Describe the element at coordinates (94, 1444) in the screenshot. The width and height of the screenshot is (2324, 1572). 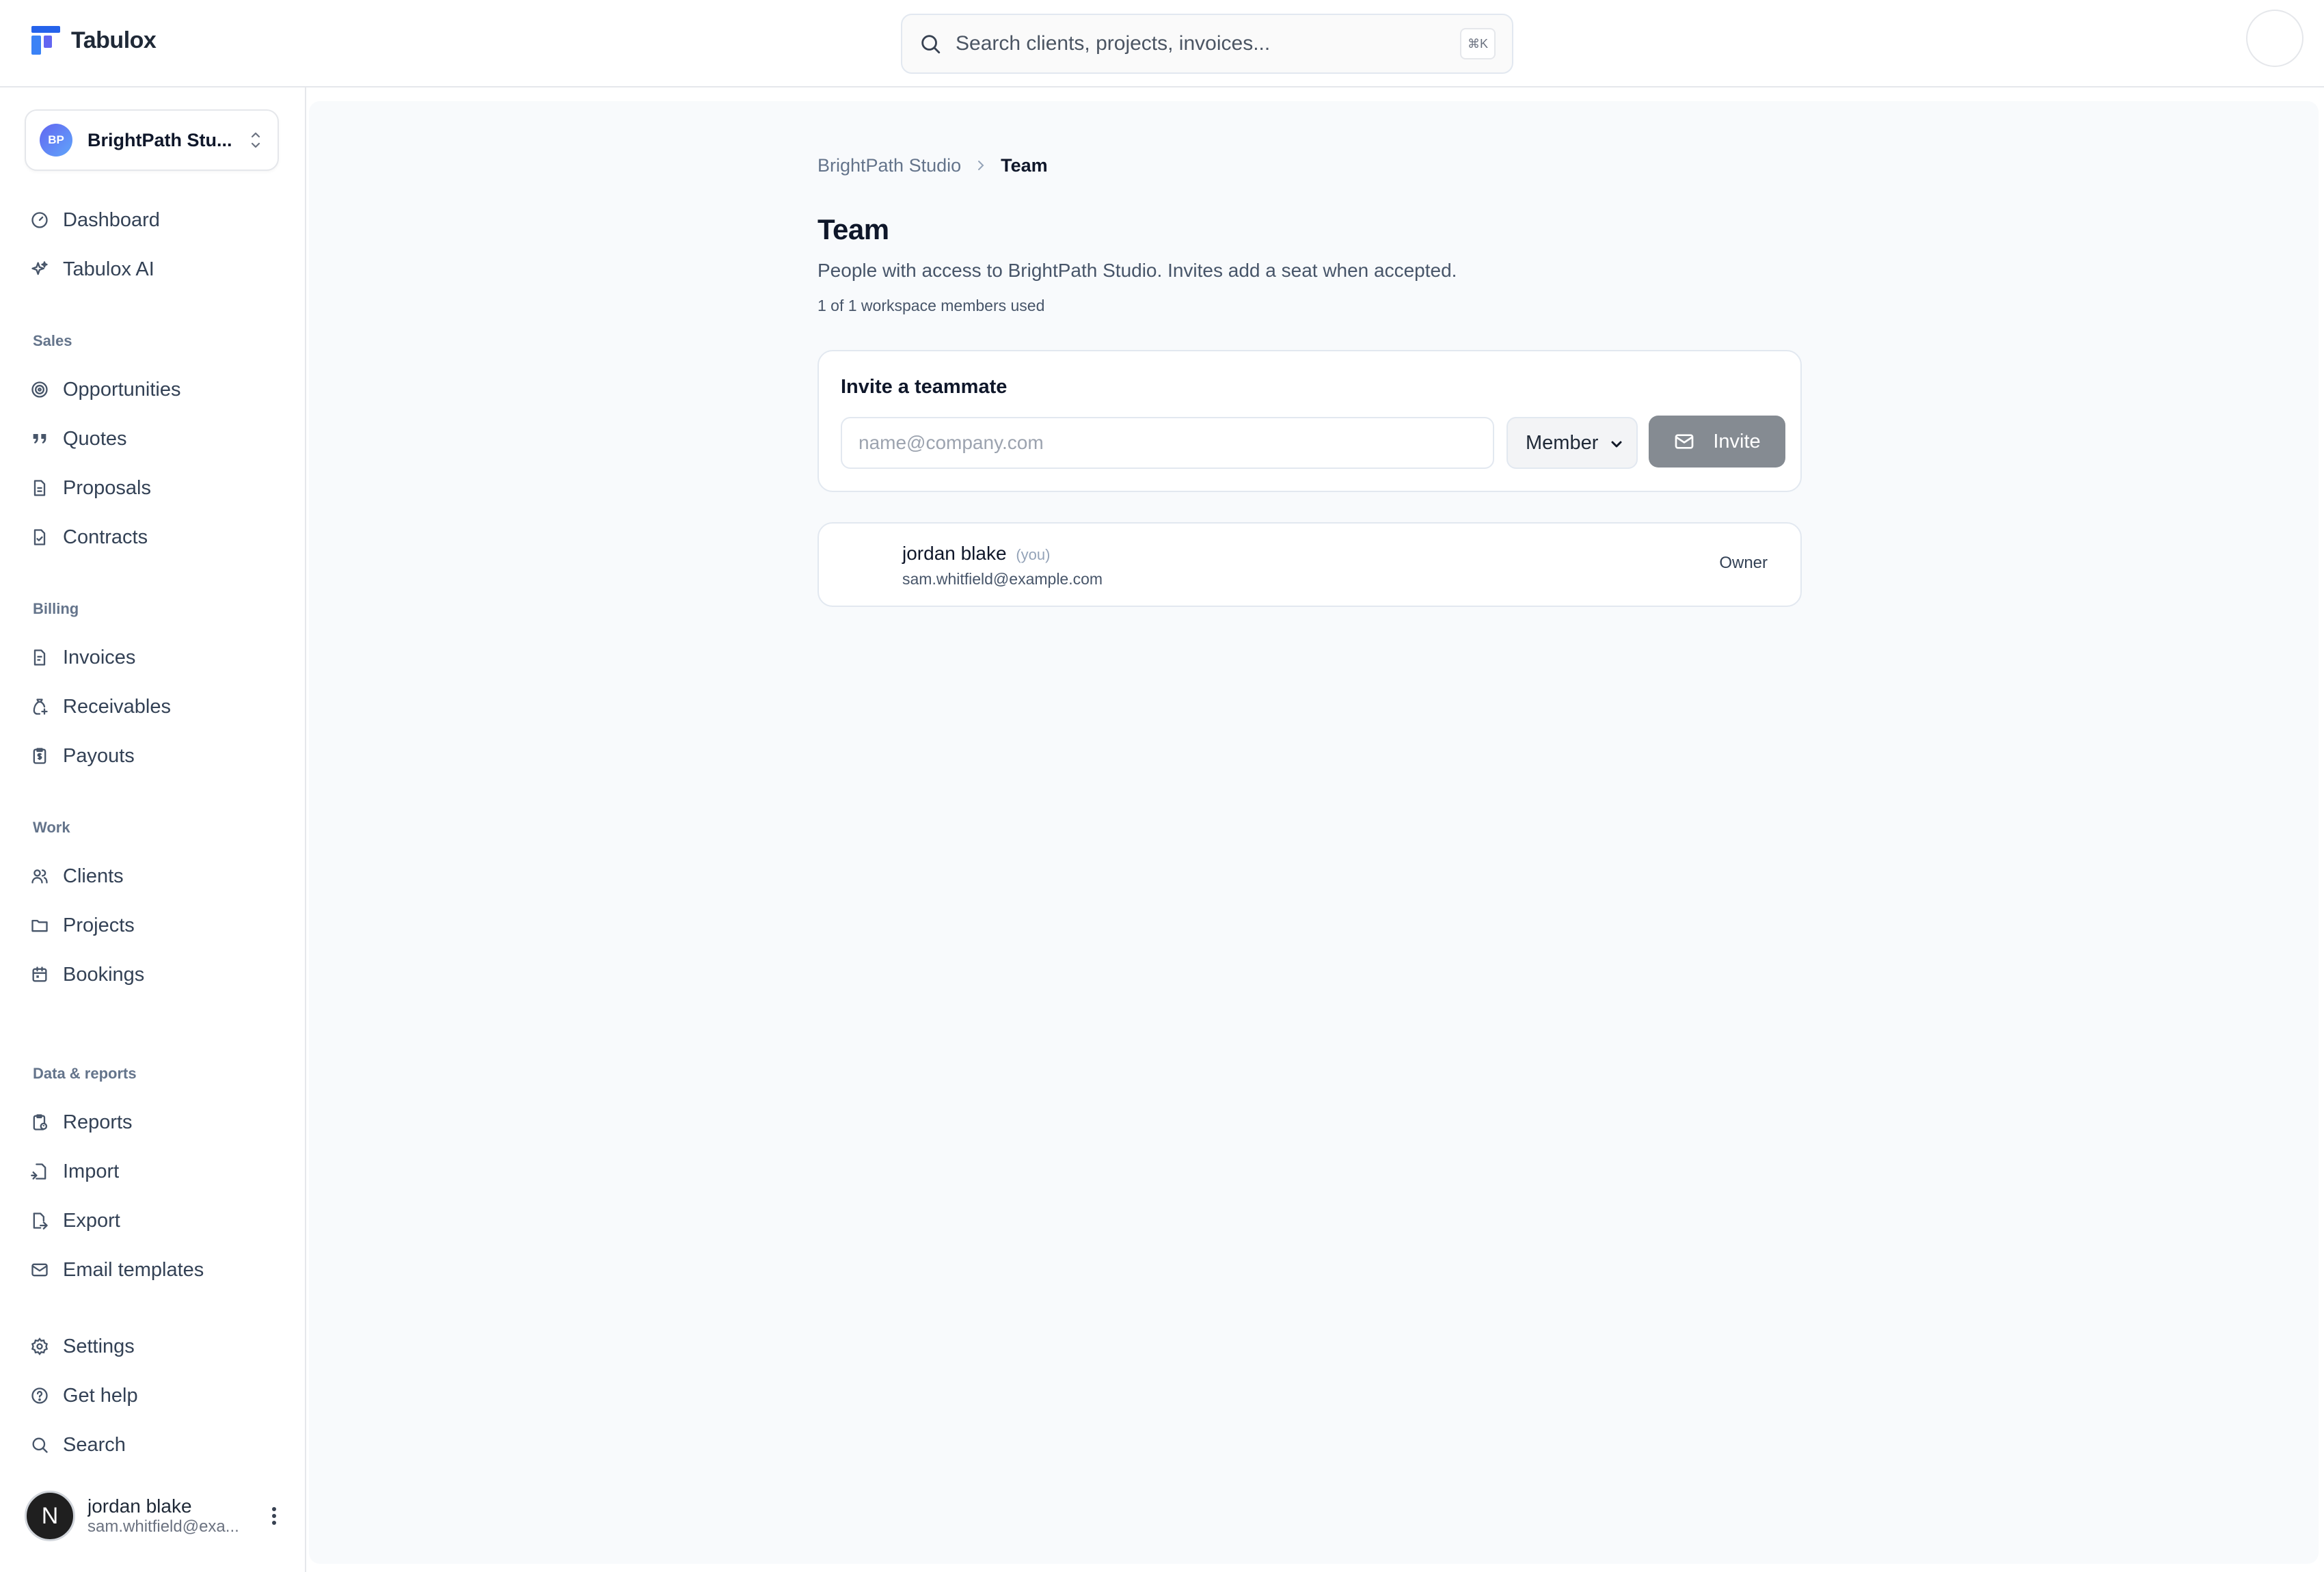
I see `sidebar-item-label: Search` at that location.